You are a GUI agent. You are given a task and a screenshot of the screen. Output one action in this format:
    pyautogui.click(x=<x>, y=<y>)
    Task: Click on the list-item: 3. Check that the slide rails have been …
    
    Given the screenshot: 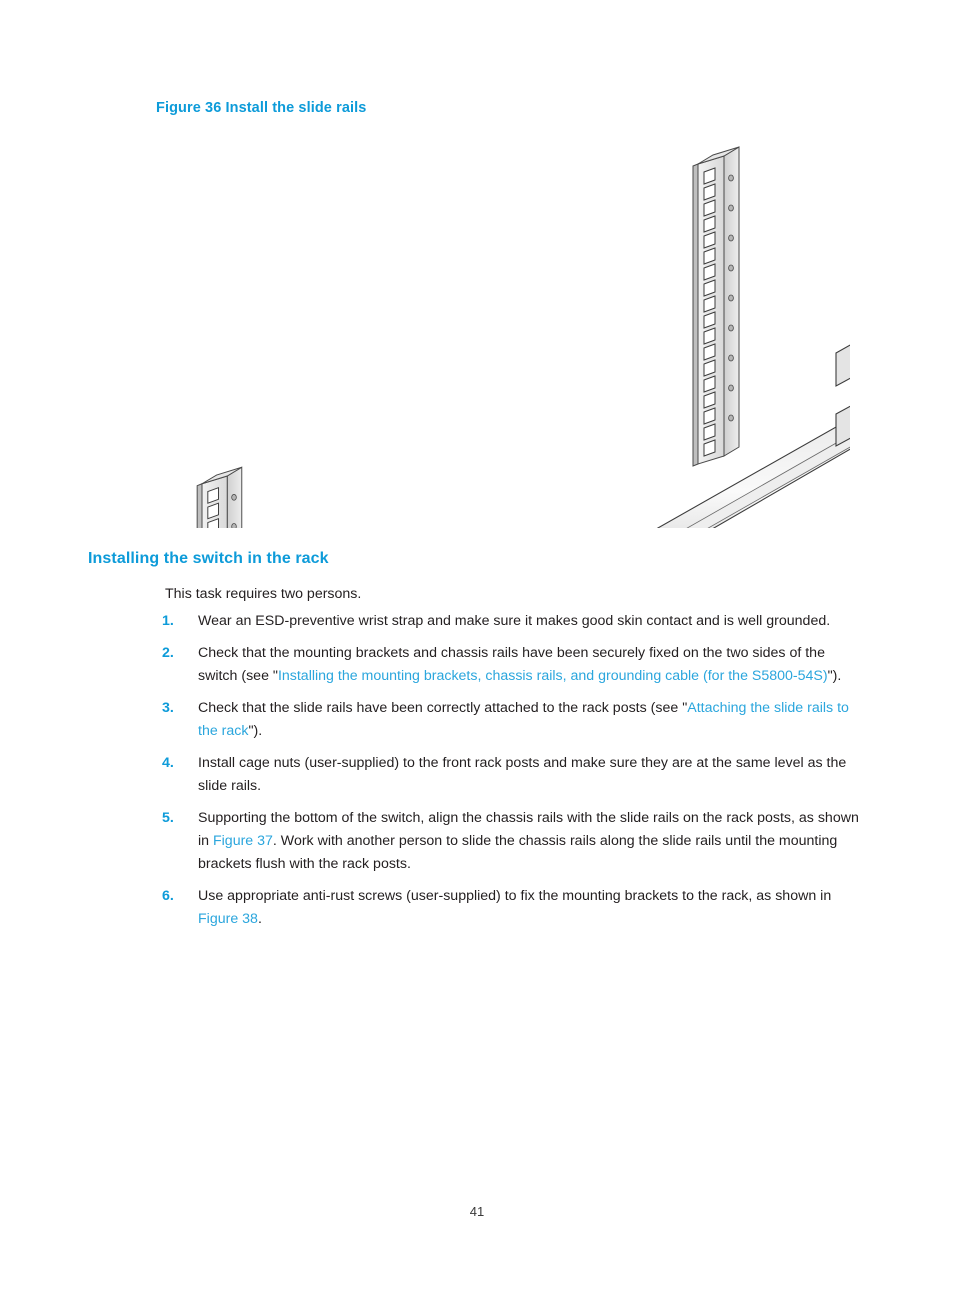 What is the action you would take?
    pyautogui.click(x=515, y=720)
    